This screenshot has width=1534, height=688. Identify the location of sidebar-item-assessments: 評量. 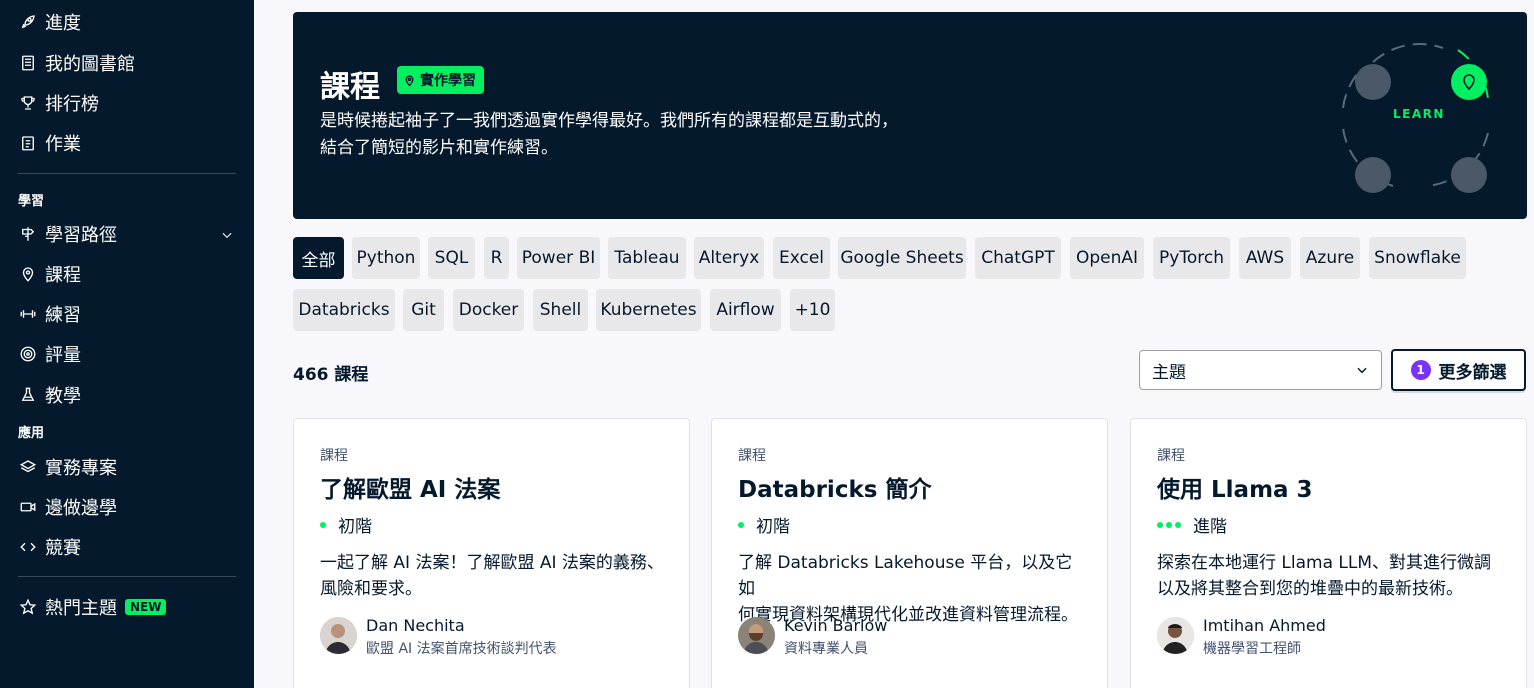
(128, 354).